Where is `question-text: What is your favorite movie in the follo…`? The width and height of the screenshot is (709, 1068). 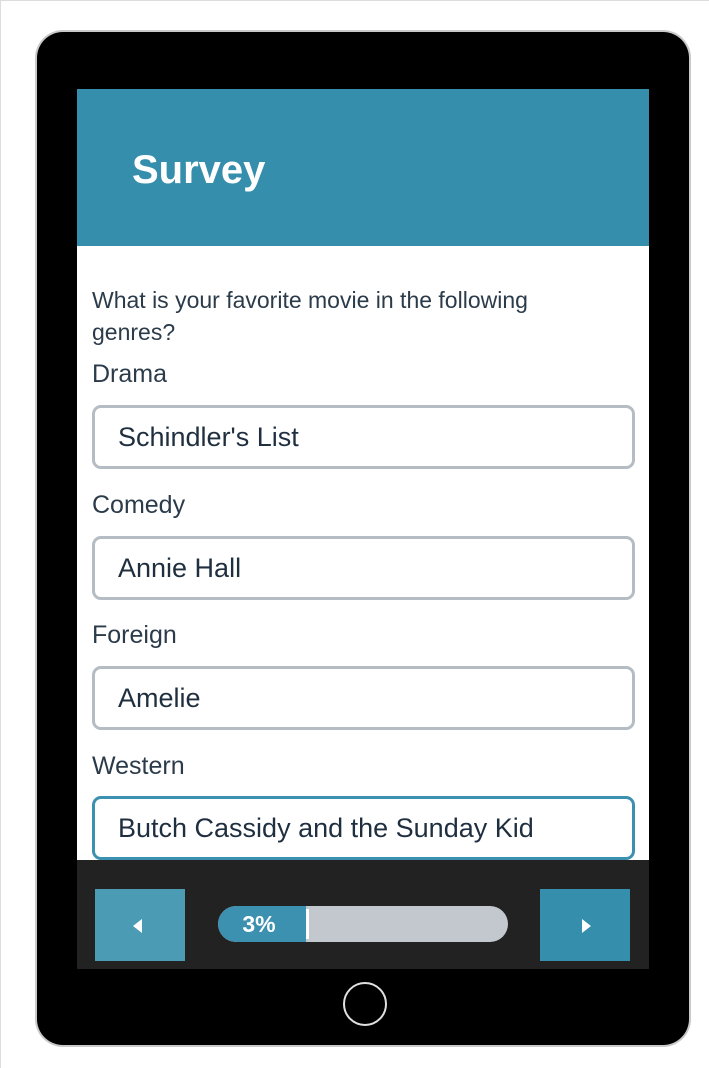 question-text: What is your favorite movie in the follo… is located at coordinates (310, 316).